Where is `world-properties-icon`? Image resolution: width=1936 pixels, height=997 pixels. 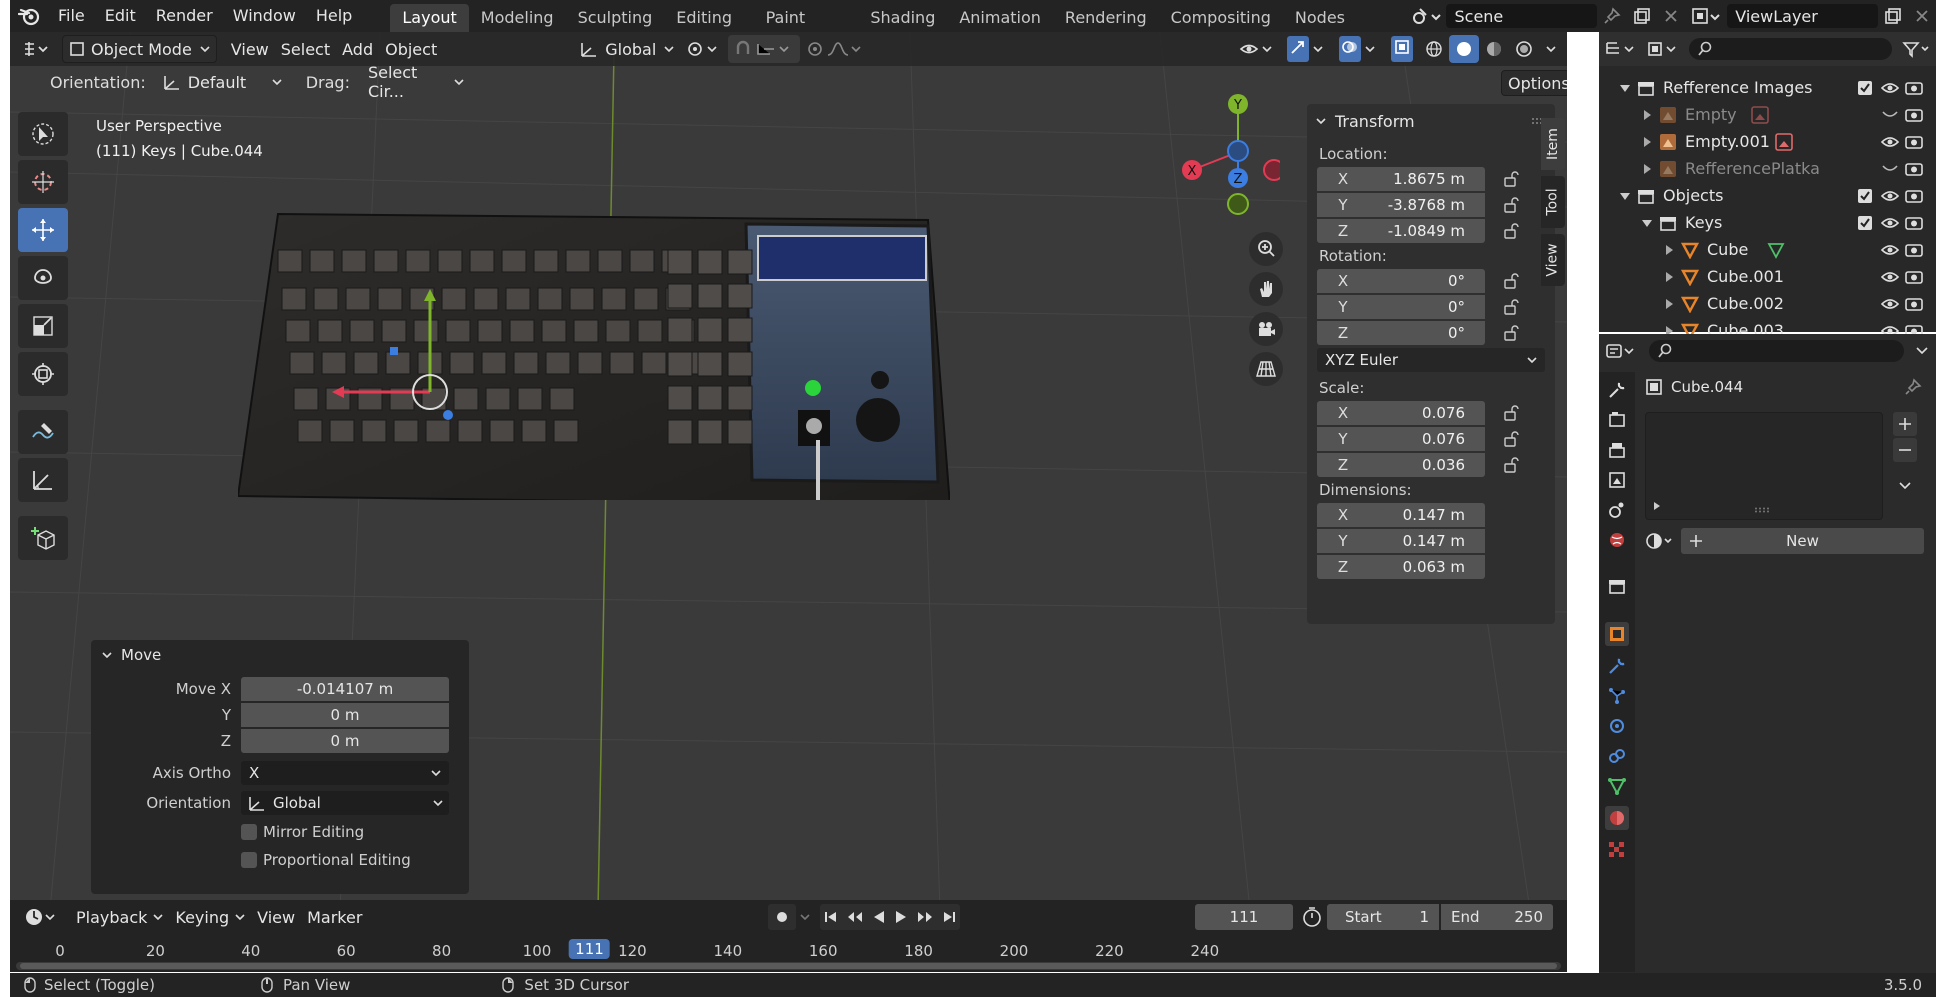
world-properties-icon is located at coordinates (1617, 540).